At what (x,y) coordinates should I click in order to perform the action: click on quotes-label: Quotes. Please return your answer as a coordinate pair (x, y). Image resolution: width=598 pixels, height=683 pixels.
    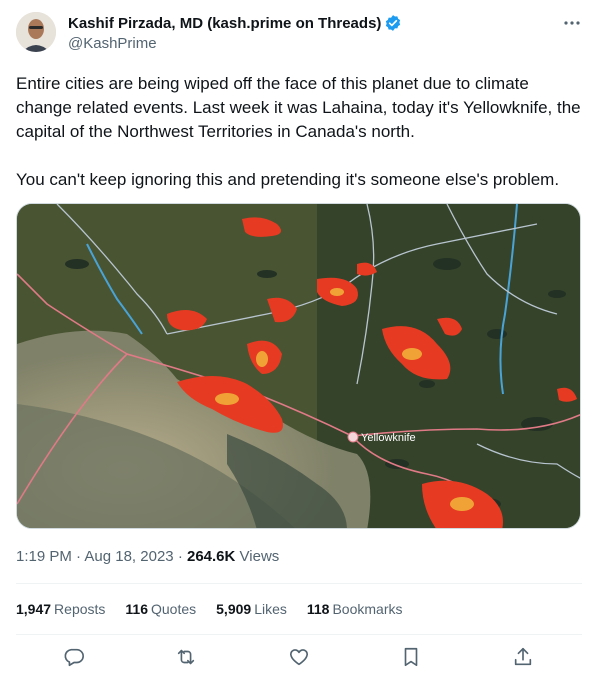
    Looking at the image, I should click on (174, 609).